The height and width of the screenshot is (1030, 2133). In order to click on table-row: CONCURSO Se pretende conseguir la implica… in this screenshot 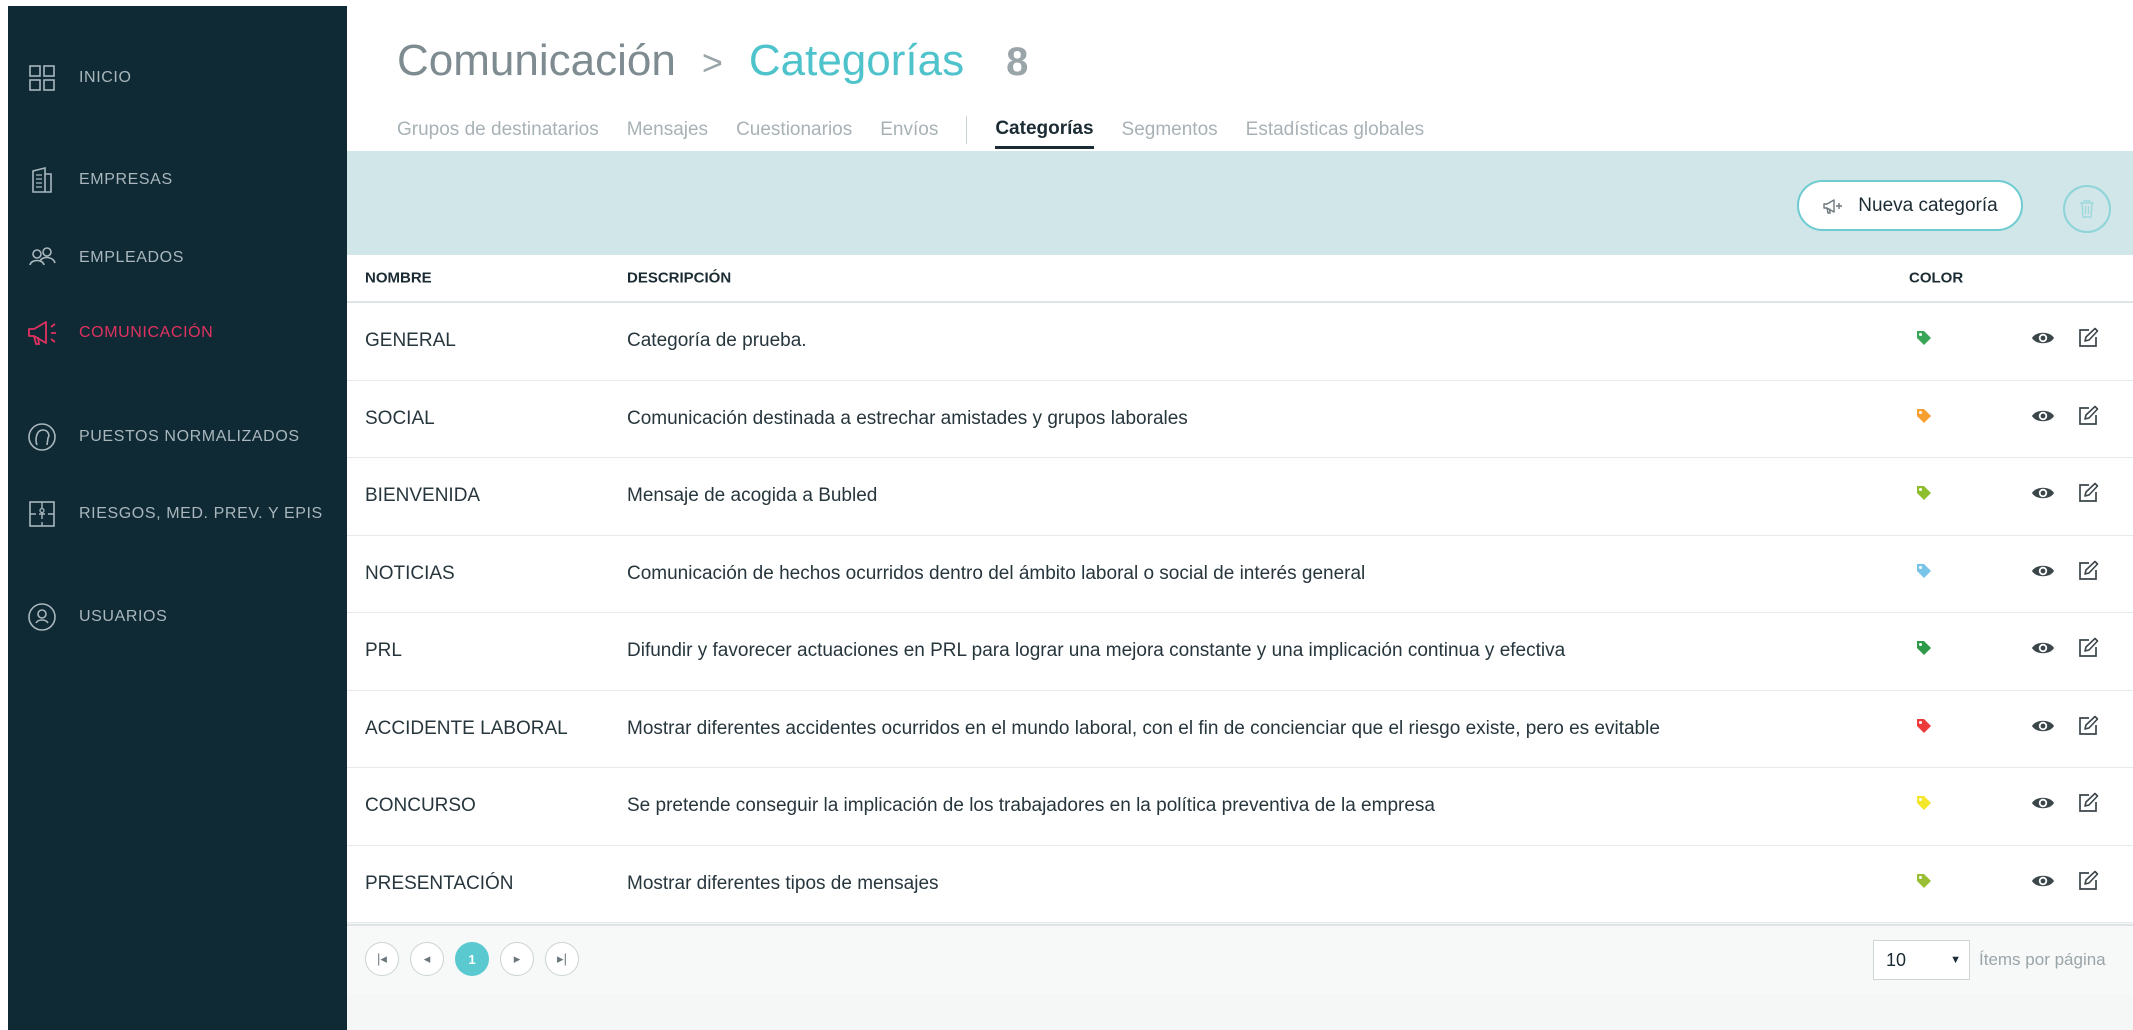, I will do `click(1240, 807)`.